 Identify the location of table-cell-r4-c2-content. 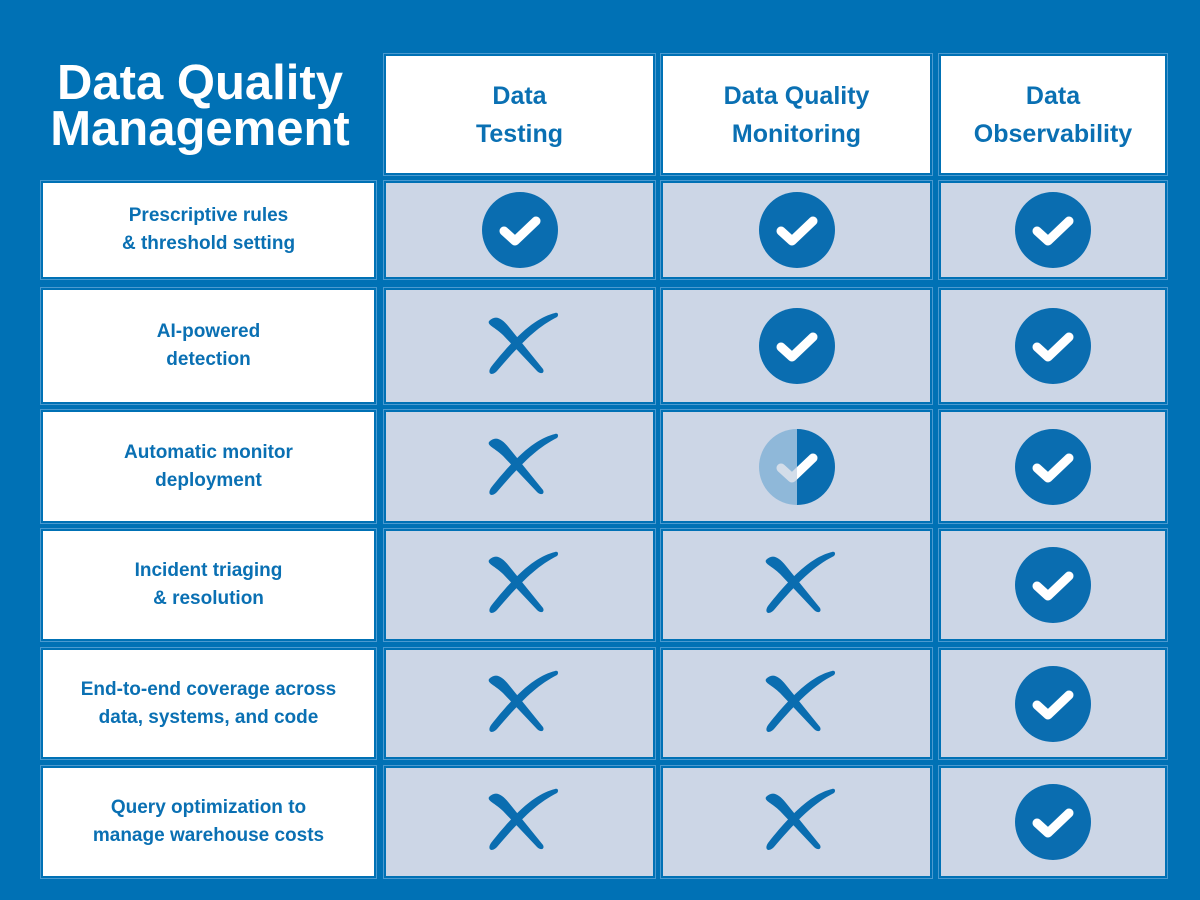
(796, 585).